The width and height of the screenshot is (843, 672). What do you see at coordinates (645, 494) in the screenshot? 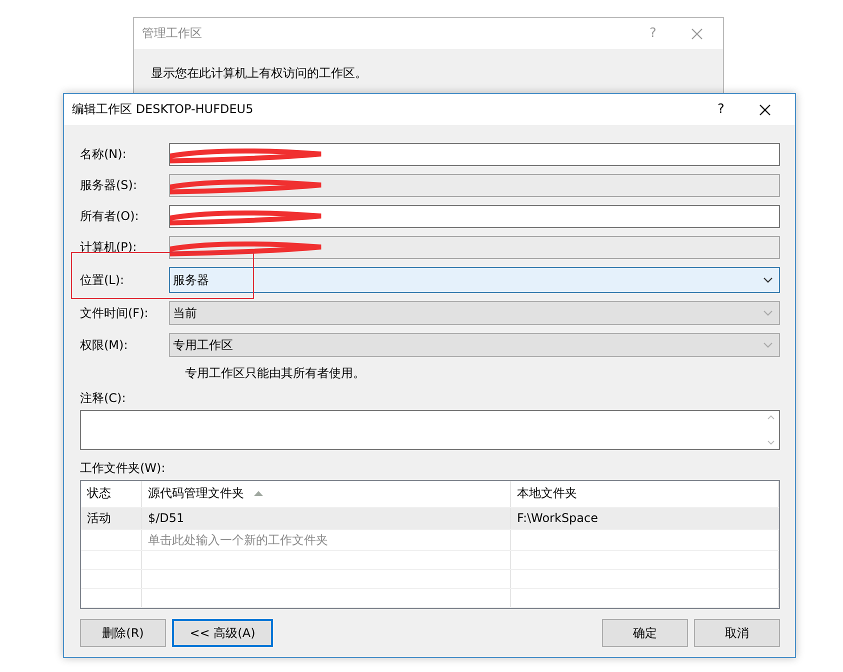
I see `column-header: 本地文件夹` at bounding box center [645, 494].